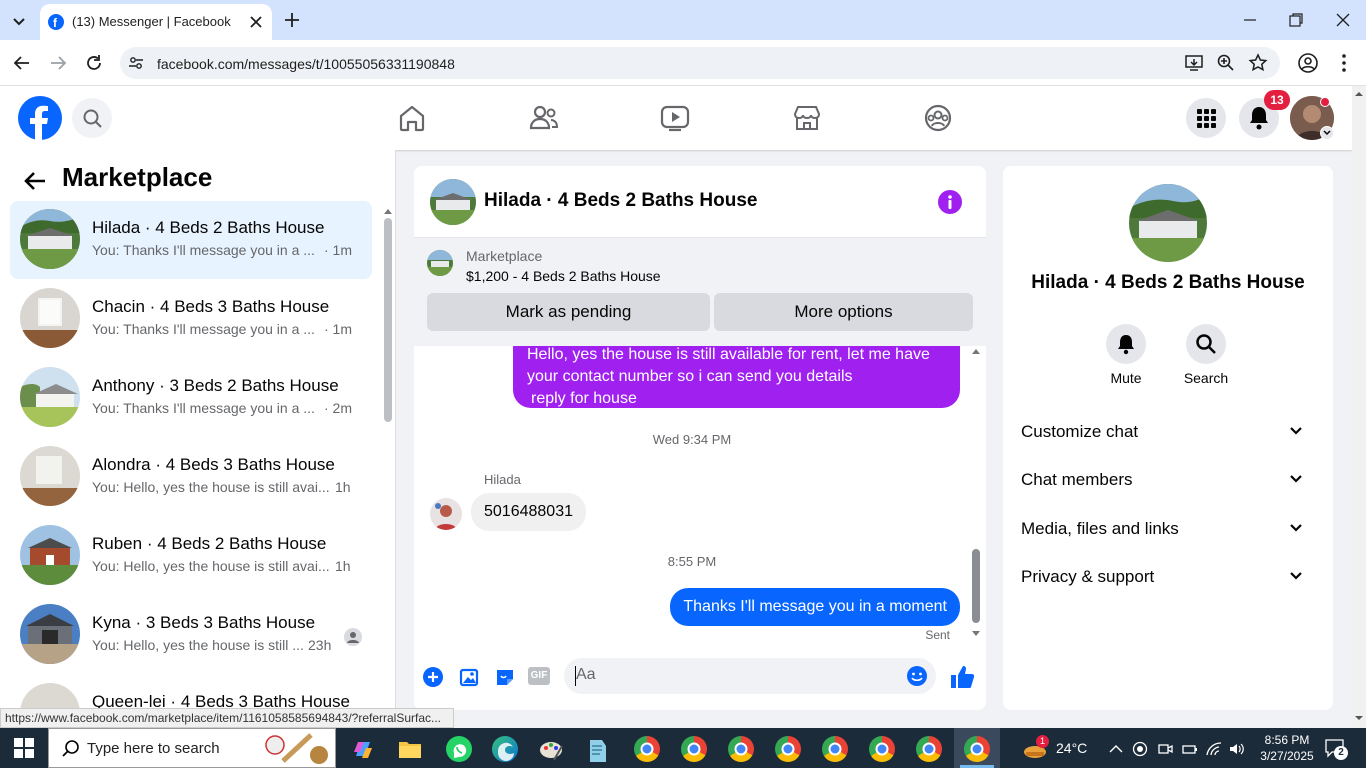 The width and height of the screenshot is (1366, 768). I want to click on file-explorer-icon, so click(410, 749).